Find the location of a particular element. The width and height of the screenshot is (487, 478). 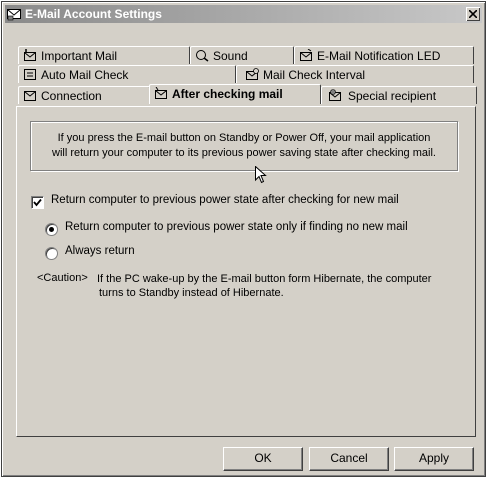

mouse-cursor-icon is located at coordinates (261, 175).